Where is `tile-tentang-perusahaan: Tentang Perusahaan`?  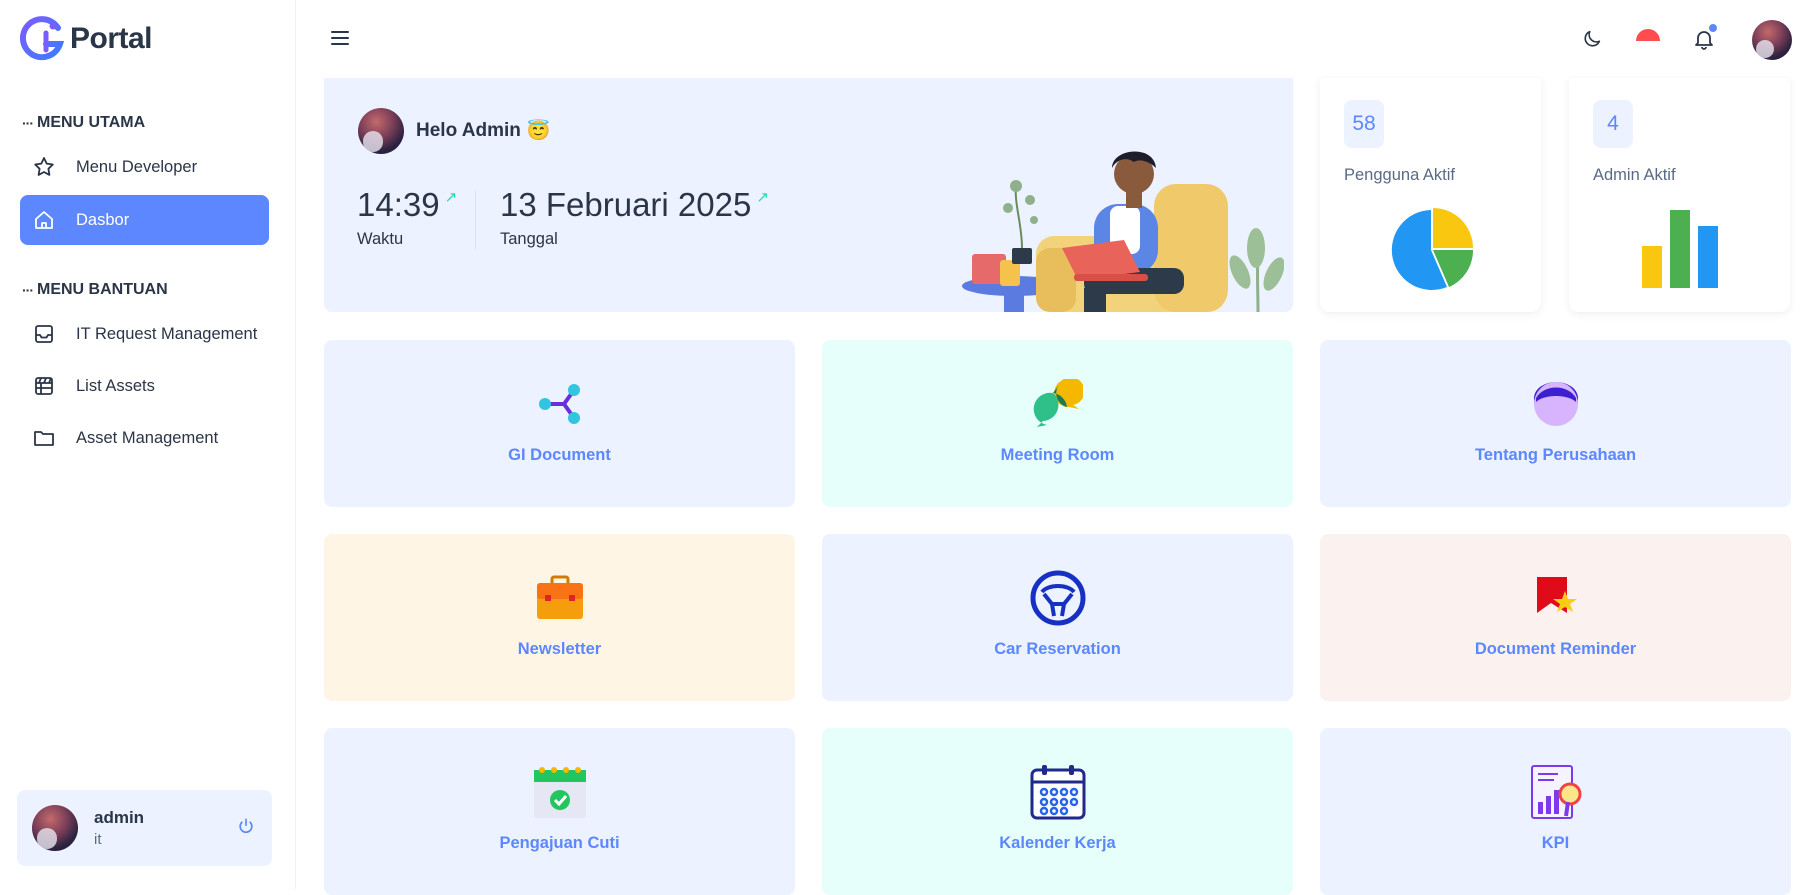
tile-tentang-perusahaan: Tentang Perusahaan is located at coordinates (1555, 423).